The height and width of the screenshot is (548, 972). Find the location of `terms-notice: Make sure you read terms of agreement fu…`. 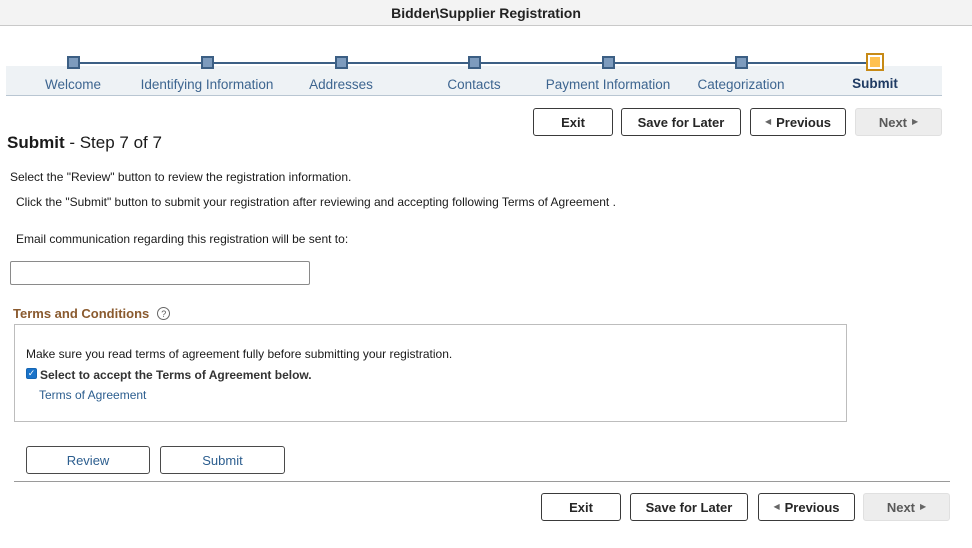

terms-notice: Make sure you read terms of agreement fu… is located at coordinates (239, 354).